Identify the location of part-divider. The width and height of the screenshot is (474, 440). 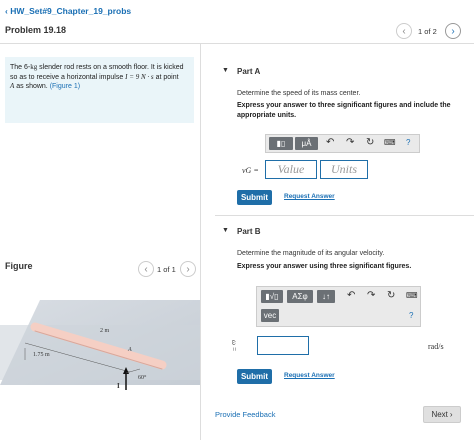
(344, 215).